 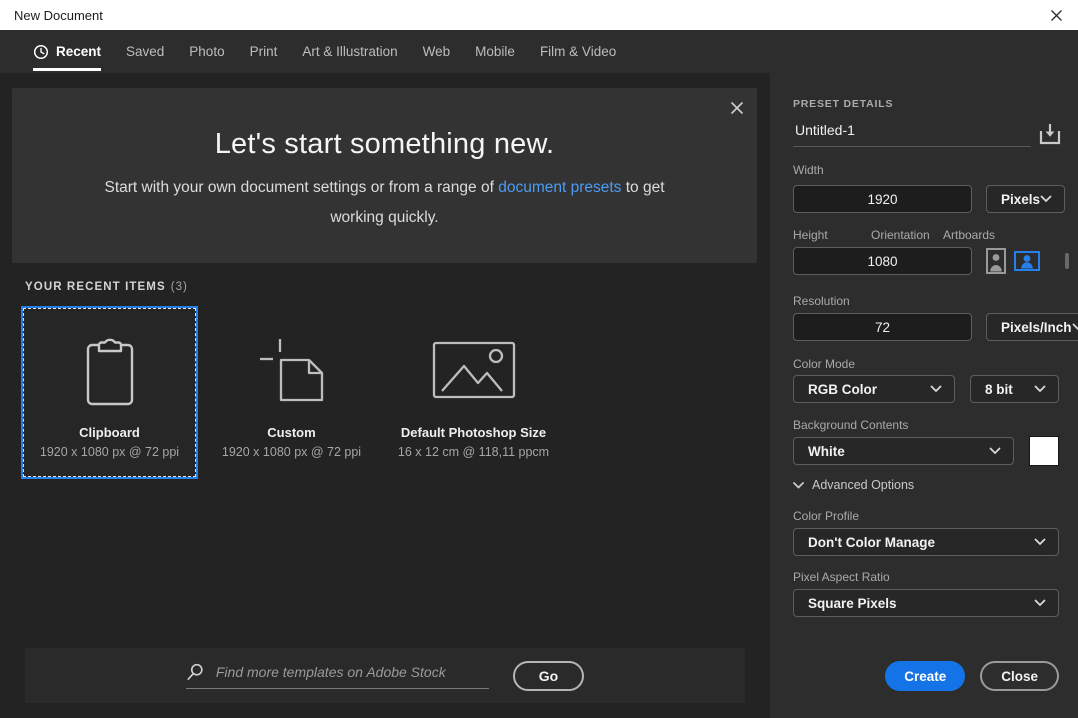 What do you see at coordinates (474, 370) in the screenshot?
I see `image-icon` at bounding box center [474, 370].